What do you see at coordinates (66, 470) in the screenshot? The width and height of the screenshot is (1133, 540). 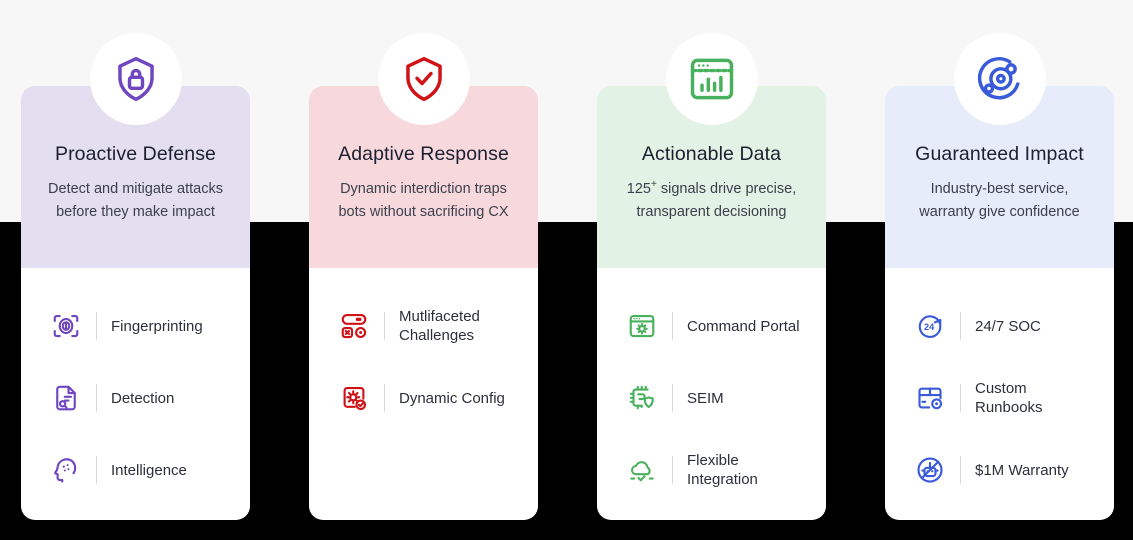 I see `head-intelligence-icon` at bounding box center [66, 470].